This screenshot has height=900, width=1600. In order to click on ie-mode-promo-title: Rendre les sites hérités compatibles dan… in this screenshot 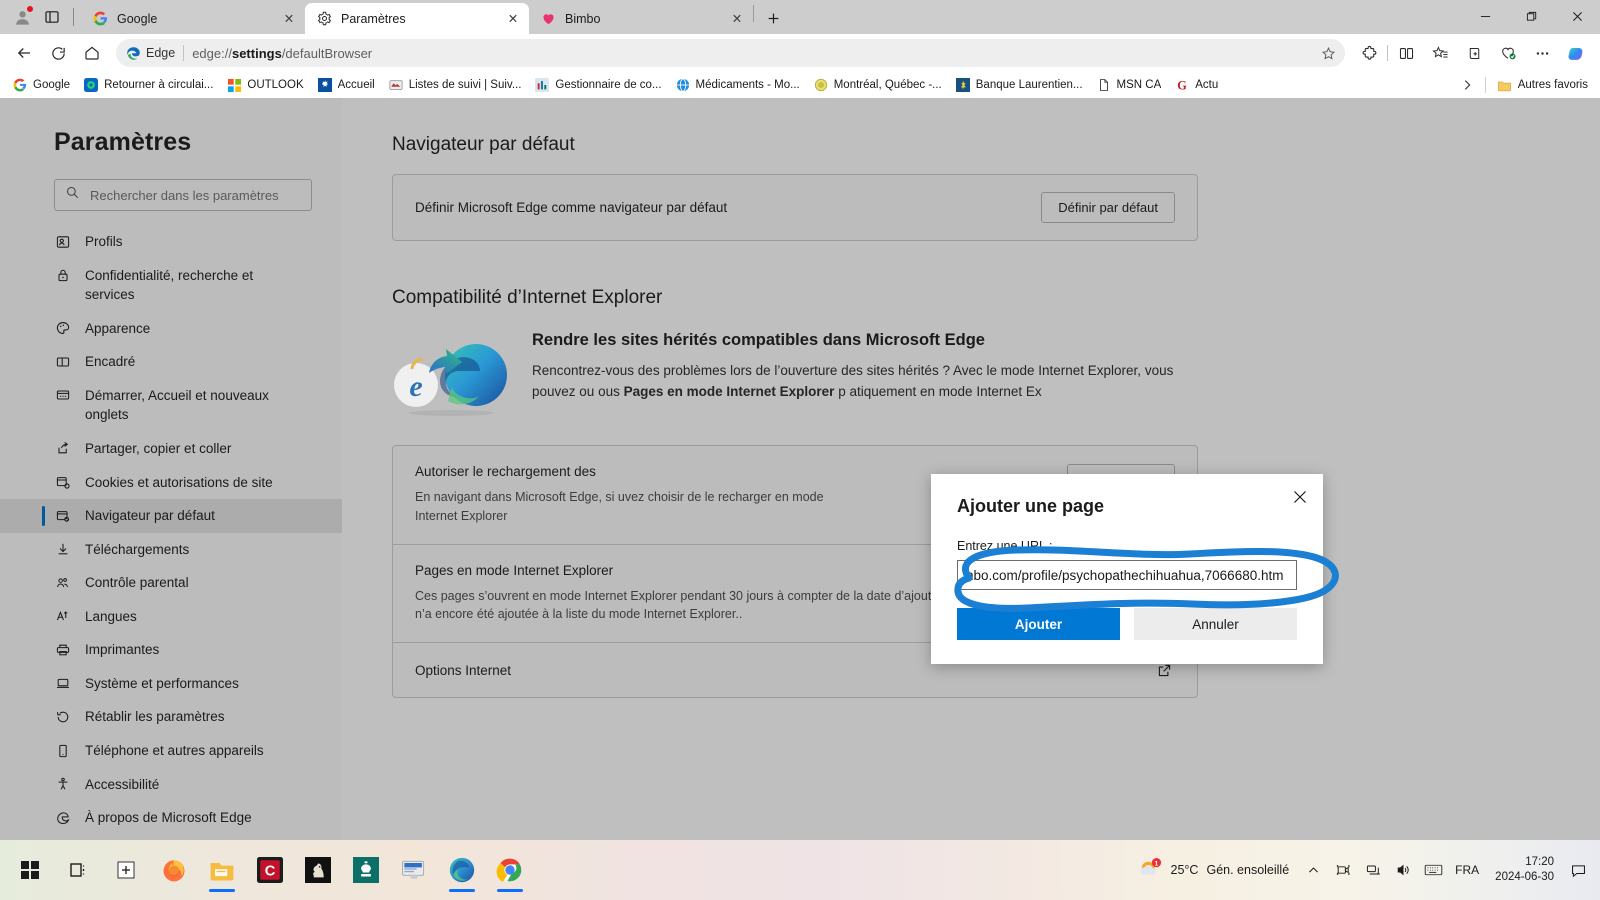, I will do `click(758, 340)`.